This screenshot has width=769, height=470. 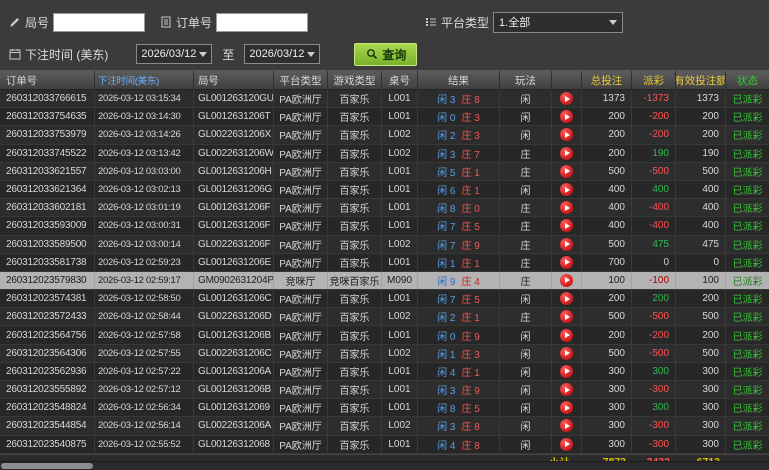 What do you see at coordinates (459, 244) in the screenshot?
I see `result-cell: 闲 7 庄 9` at bounding box center [459, 244].